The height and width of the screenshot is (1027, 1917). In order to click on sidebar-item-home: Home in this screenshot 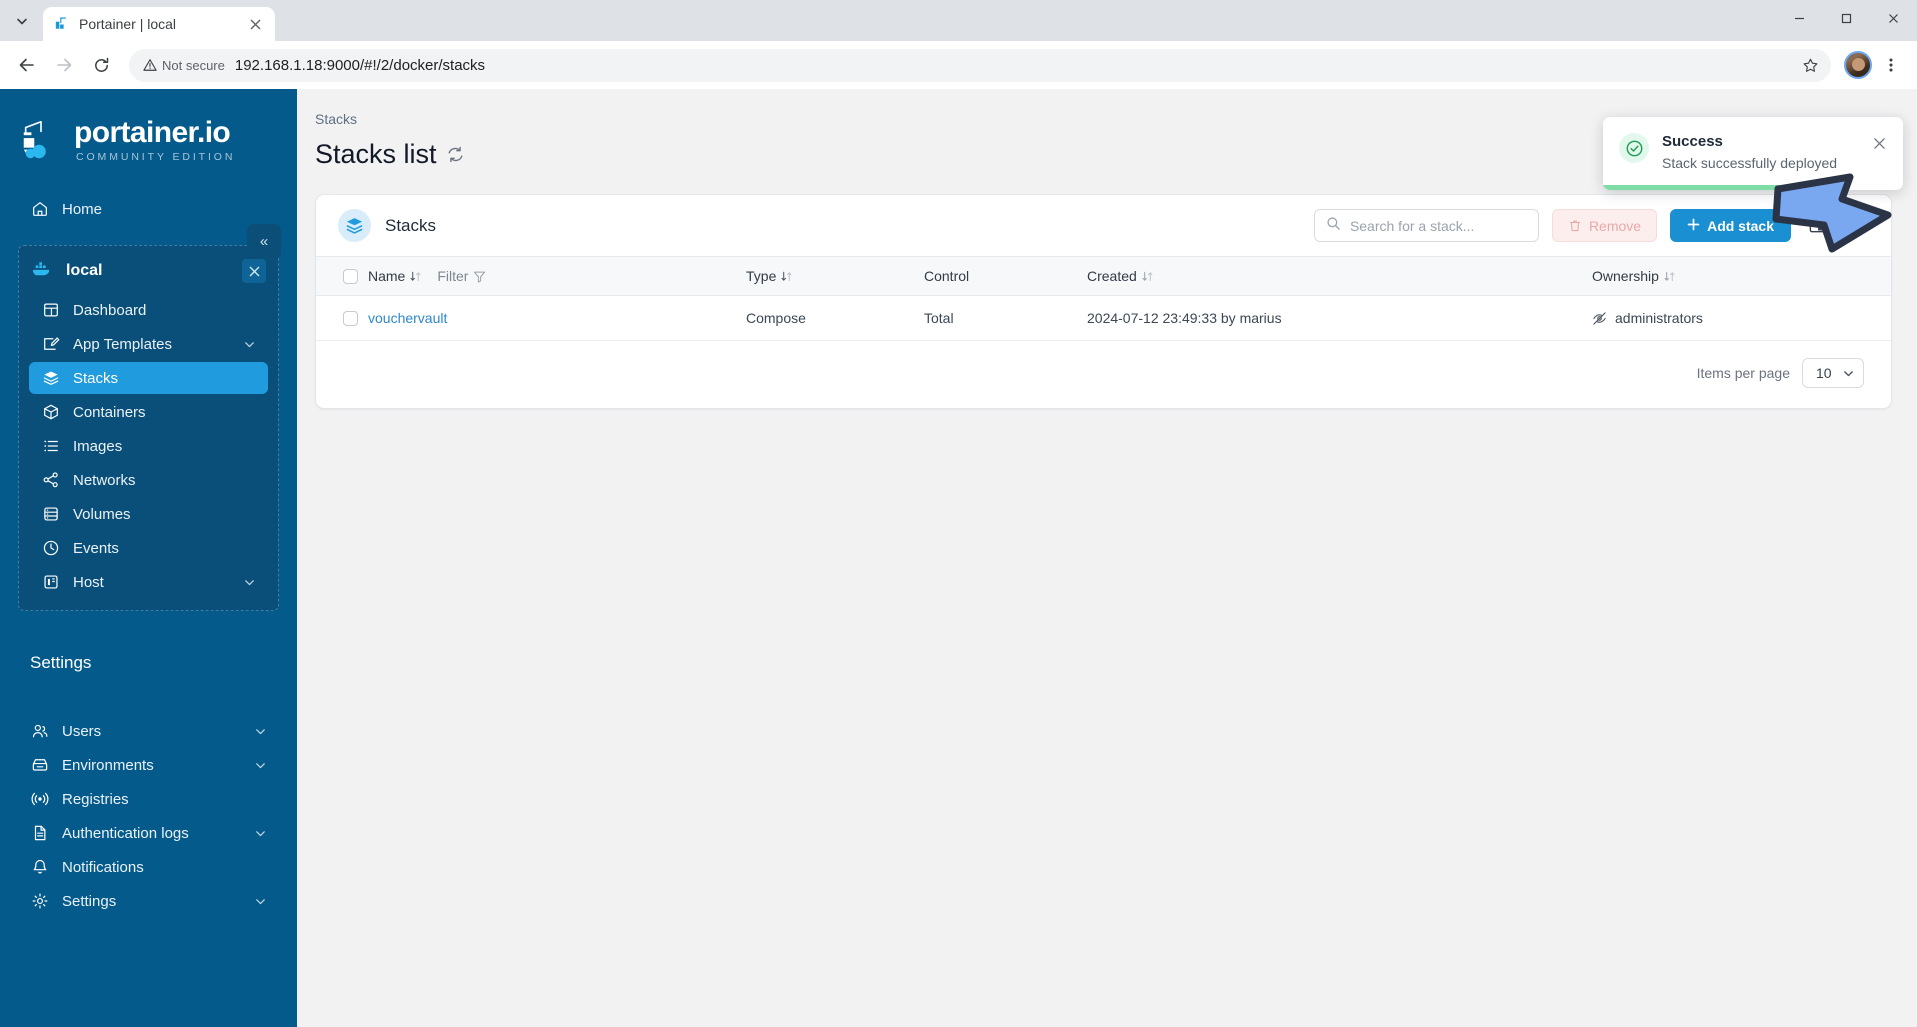, I will do `click(148, 209)`.